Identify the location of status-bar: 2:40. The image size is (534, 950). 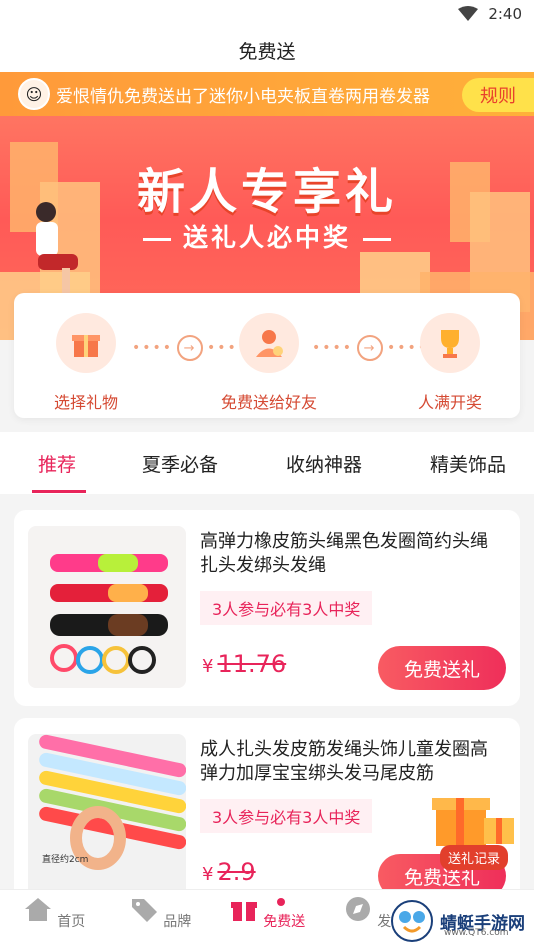
(267, 14).